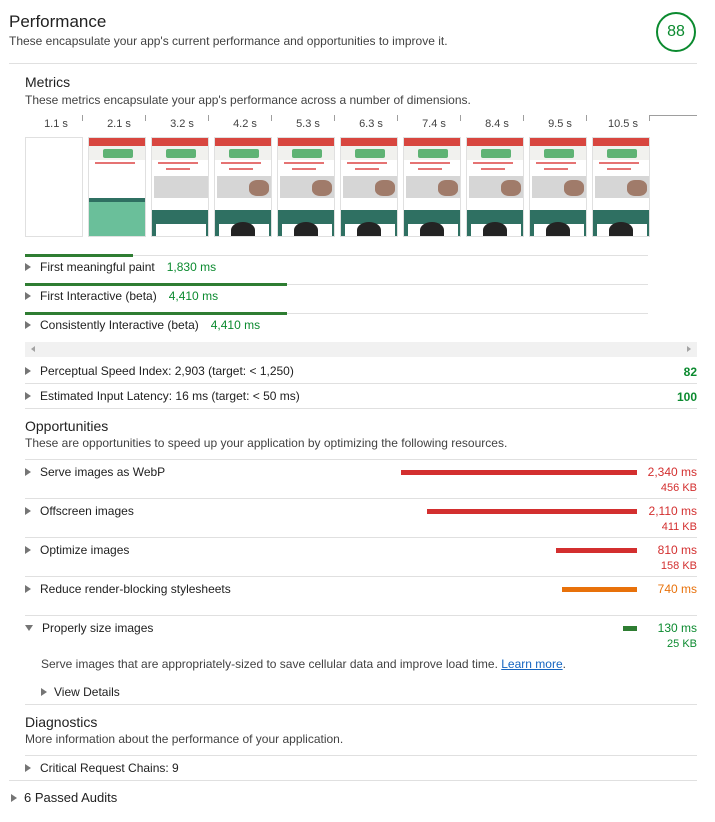  I want to click on passed-audits-toggle: 6 Passed Audits, so click(64, 797).